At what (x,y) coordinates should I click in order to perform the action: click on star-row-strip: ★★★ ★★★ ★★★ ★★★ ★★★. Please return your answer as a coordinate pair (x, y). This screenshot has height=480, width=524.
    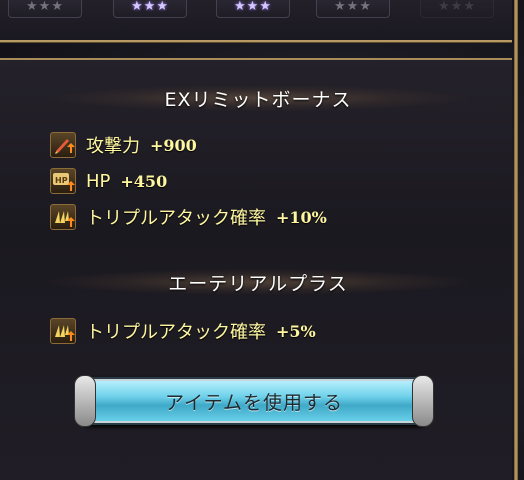
    Looking at the image, I should click on (256, 21).